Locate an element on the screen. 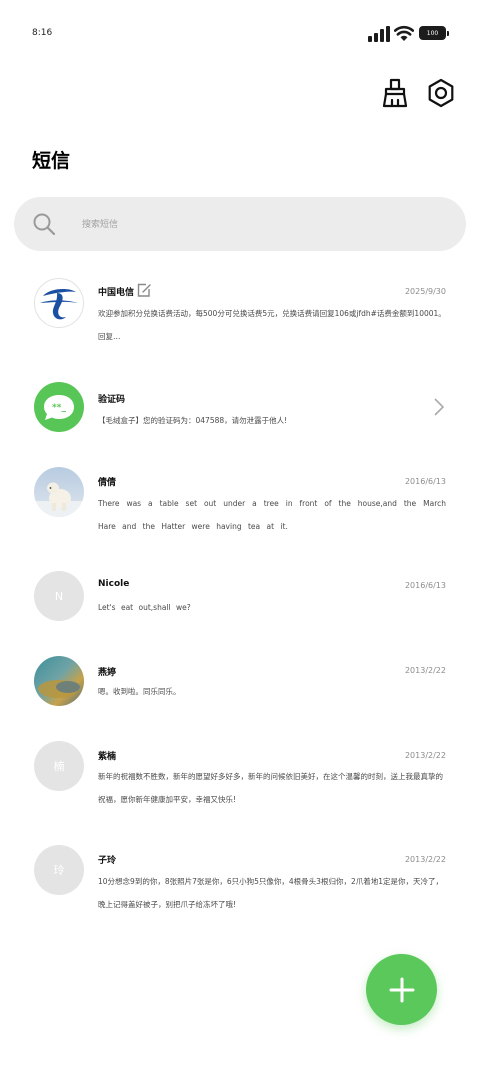 The height and width of the screenshot is (1067, 480). settings-button is located at coordinates (441, 93).